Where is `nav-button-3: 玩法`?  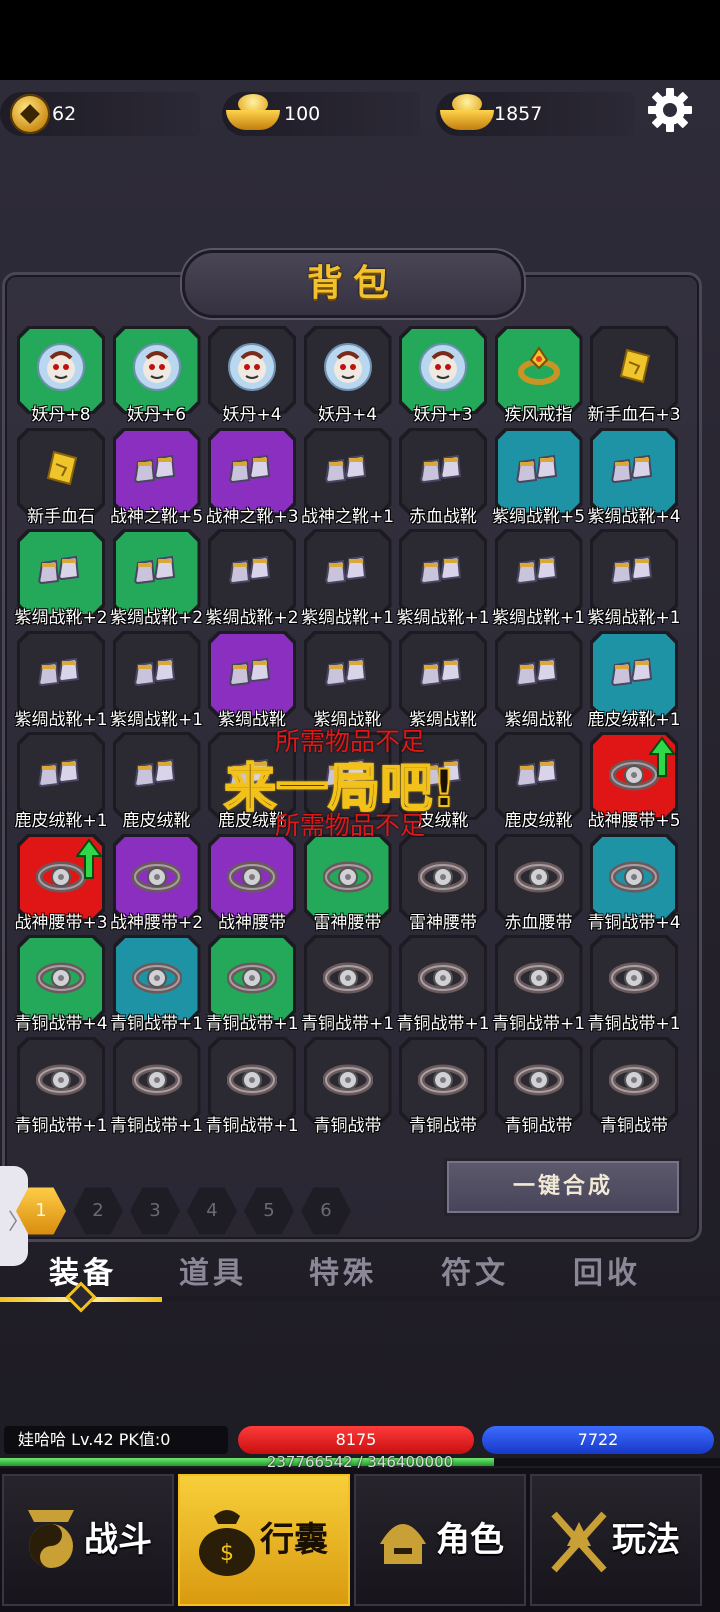 nav-button-3: 玩法 is located at coordinates (616, 1540).